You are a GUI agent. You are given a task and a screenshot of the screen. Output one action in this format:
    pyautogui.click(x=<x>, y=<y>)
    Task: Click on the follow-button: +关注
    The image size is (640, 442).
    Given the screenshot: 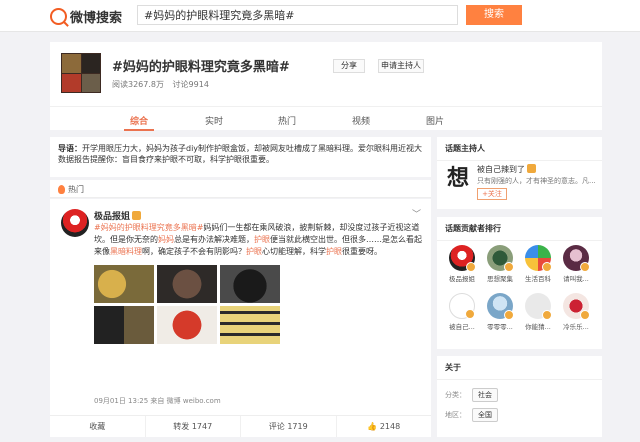 What is the action you would take?
    pyautogui.click(x=492, y=194)
    